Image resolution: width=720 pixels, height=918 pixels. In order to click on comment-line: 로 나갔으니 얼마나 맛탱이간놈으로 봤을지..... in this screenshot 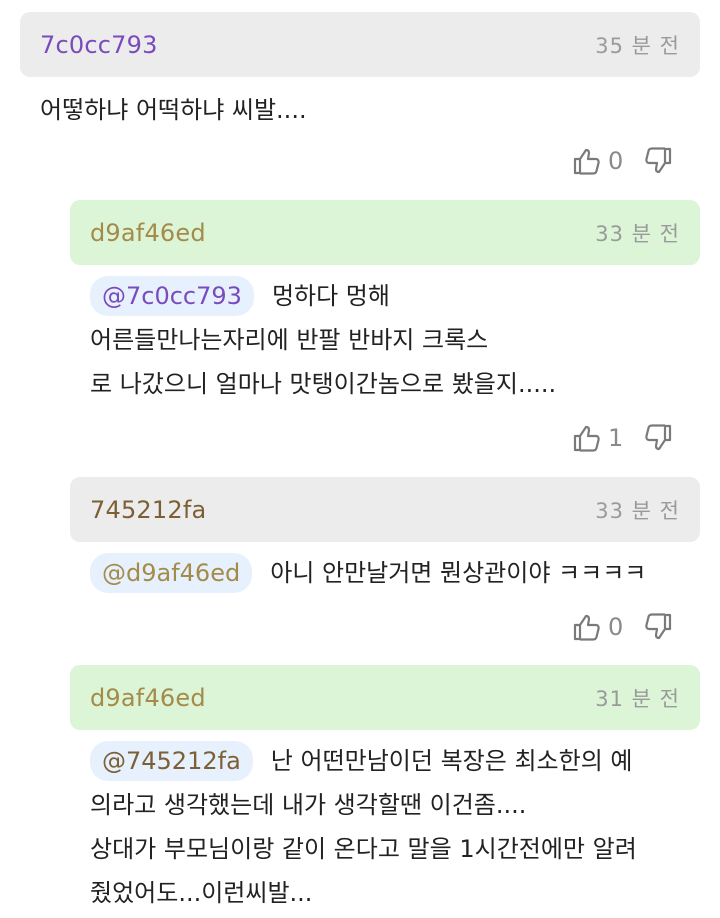, I will do `click(323, 384)`.